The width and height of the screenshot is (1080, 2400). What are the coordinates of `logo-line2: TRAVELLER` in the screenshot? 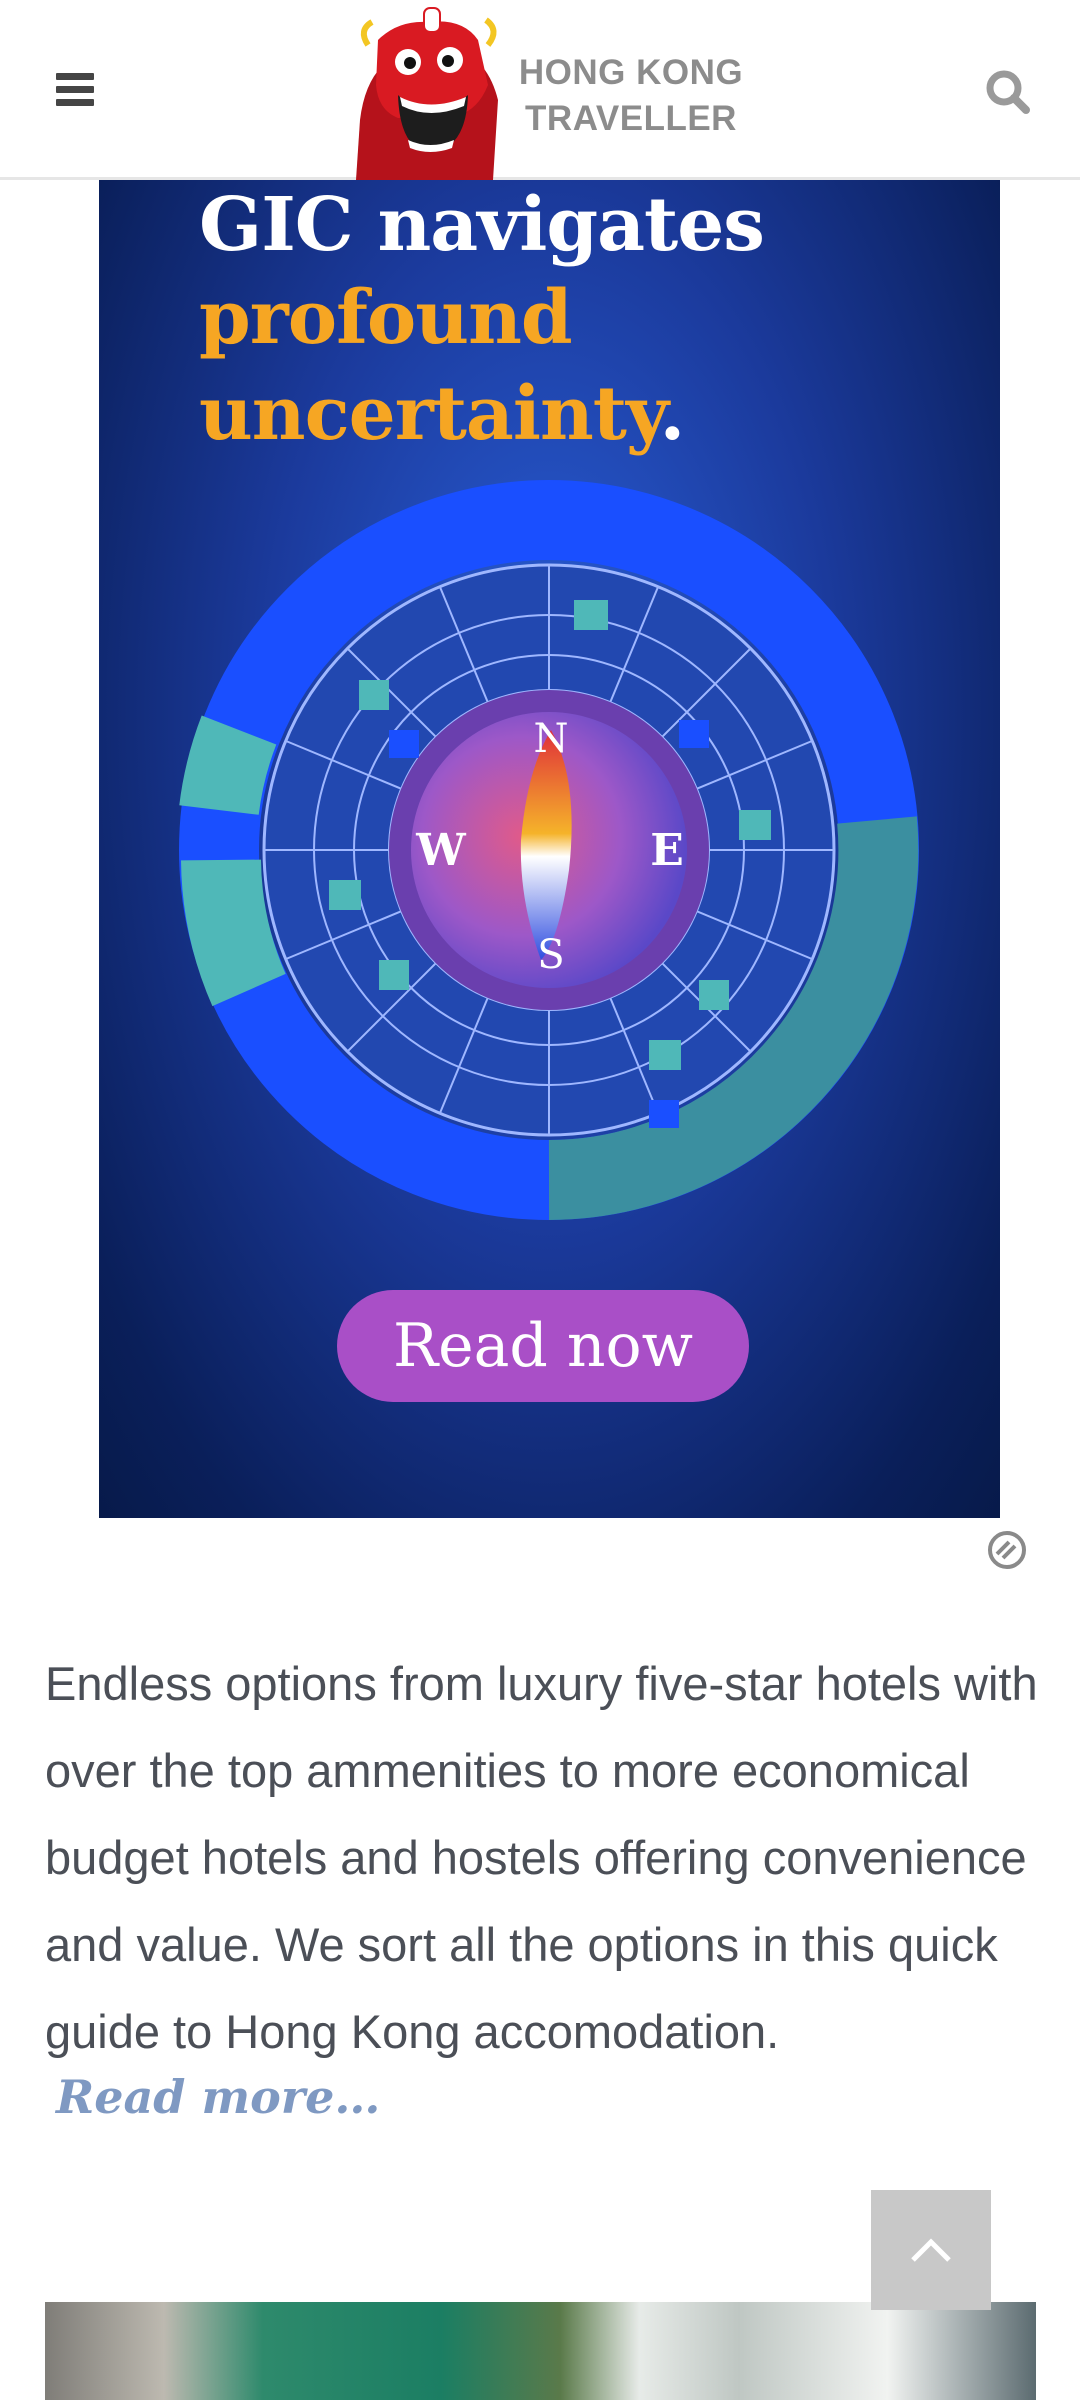 It's located at (631, 118).